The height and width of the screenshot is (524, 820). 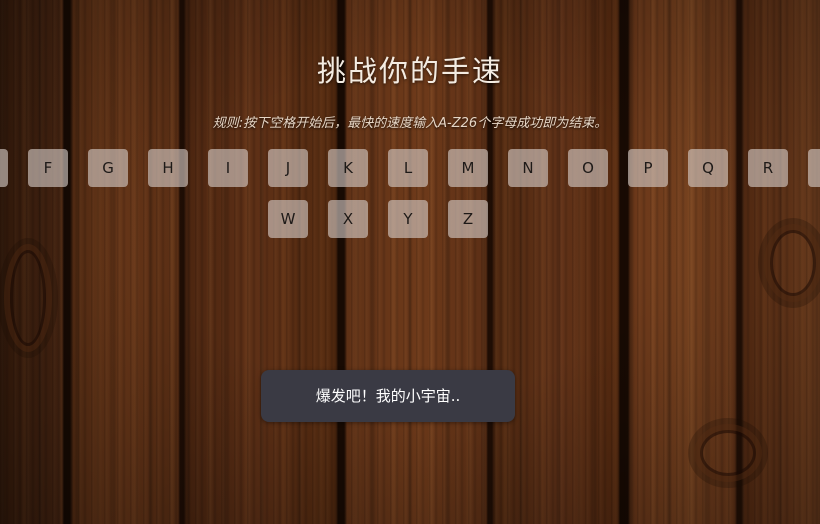 I want to click on letter-key-i: I, so click(x=228, y=168).